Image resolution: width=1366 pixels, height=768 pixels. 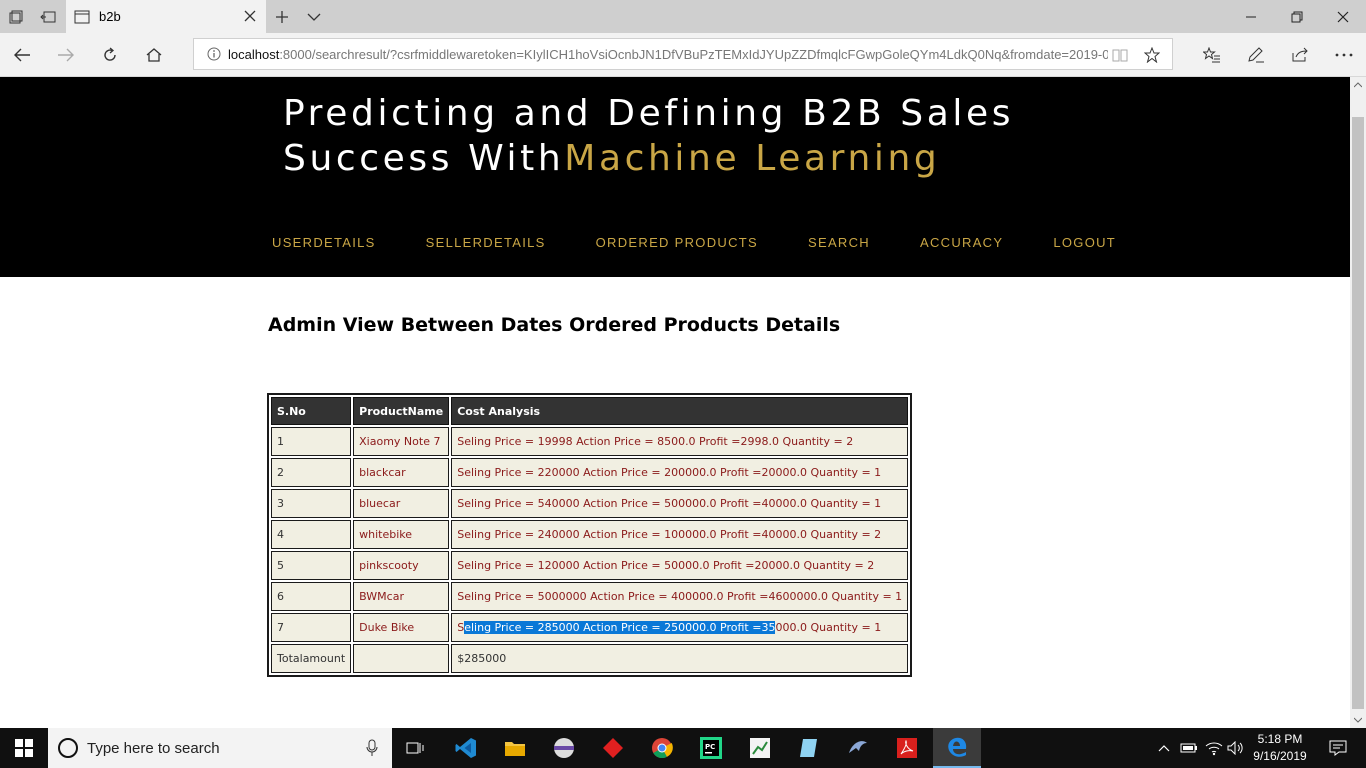 I want to click on total-row: Totalamount $285000, so click(x=590, y=658).